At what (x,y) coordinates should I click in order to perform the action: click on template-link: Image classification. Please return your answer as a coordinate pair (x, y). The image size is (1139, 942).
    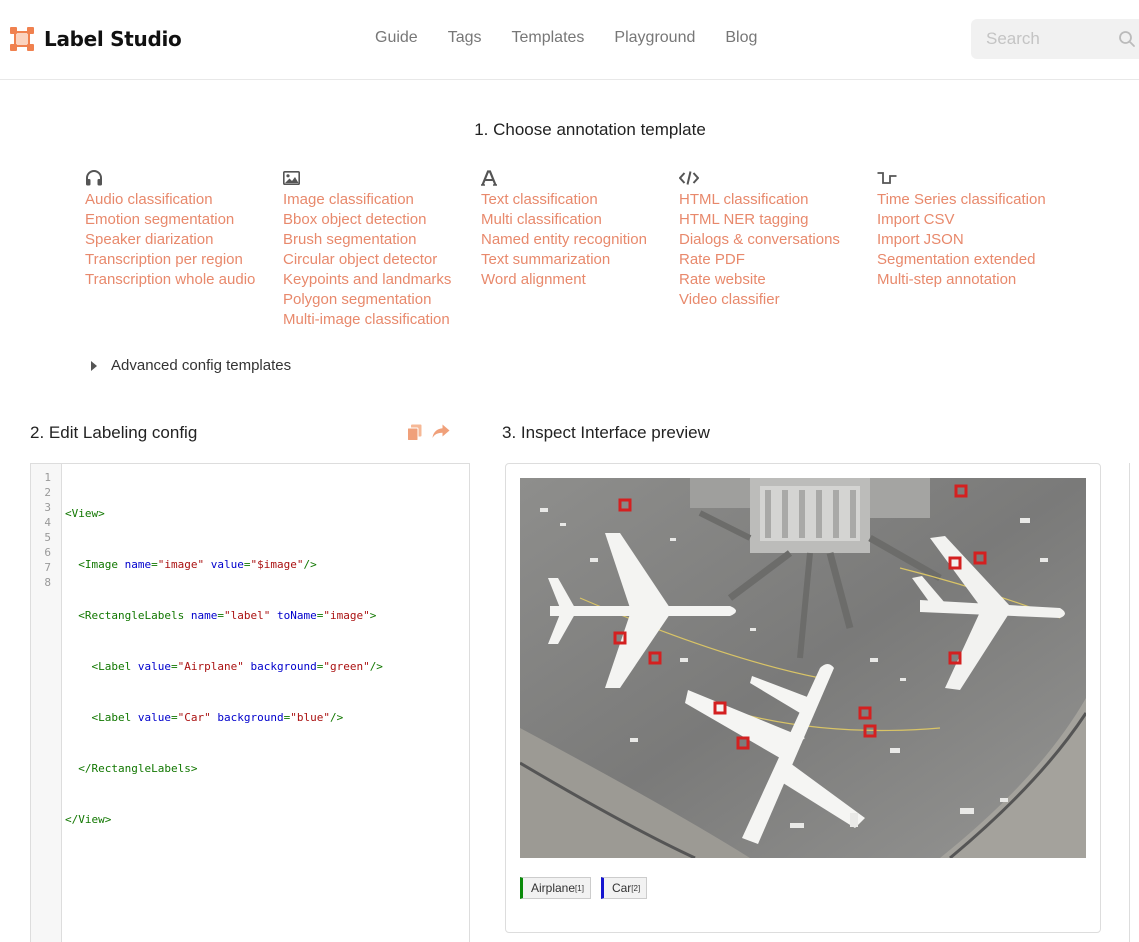
    Looking at the image, I should click on (382, 200).